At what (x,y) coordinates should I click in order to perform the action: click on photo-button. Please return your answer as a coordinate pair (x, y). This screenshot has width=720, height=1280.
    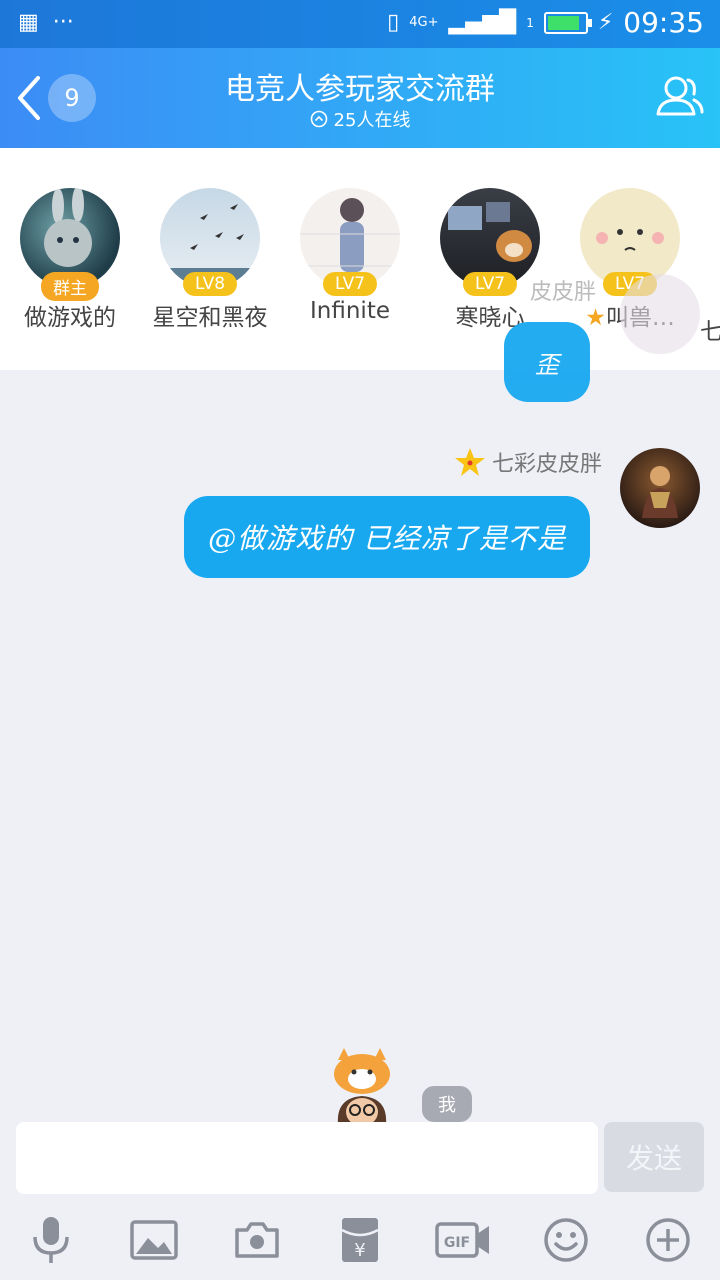
    Looking at the image, I should click on (154, 1240).